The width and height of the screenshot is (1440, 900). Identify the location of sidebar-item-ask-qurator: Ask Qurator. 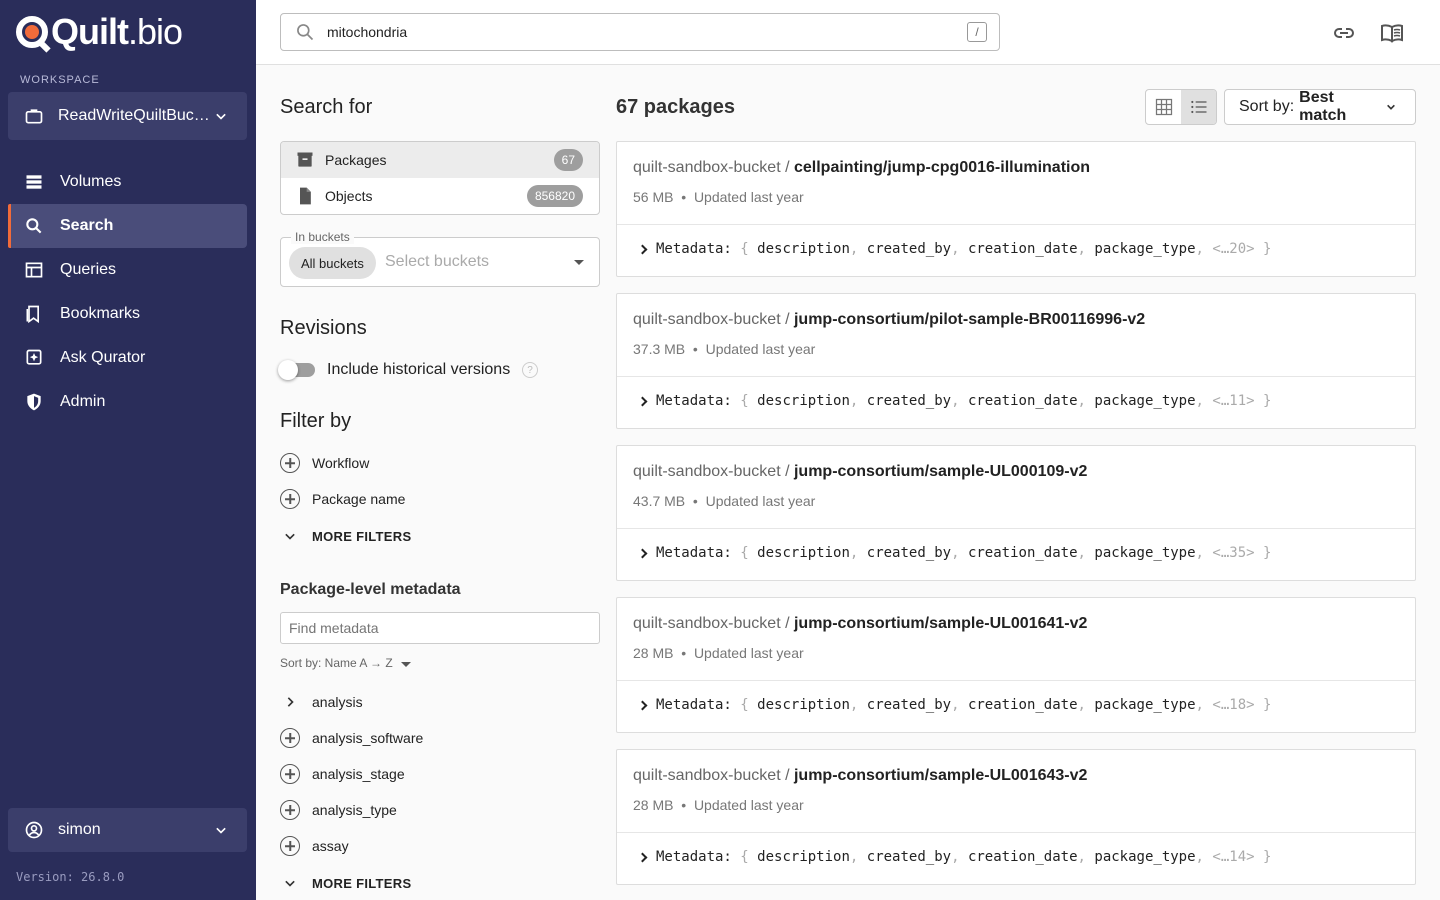
(127, 358).